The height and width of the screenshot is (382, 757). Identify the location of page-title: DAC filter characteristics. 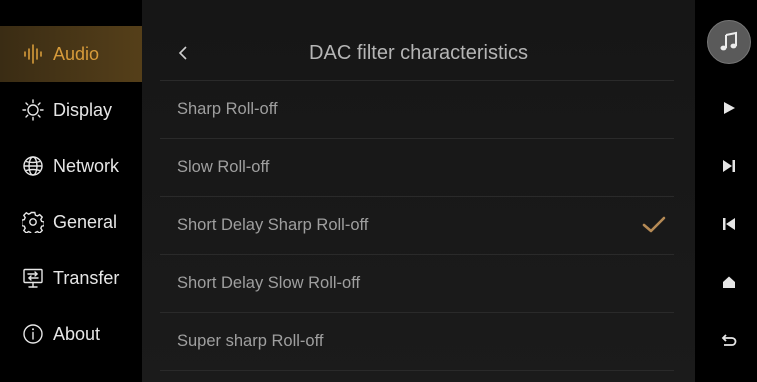
(418, 53).